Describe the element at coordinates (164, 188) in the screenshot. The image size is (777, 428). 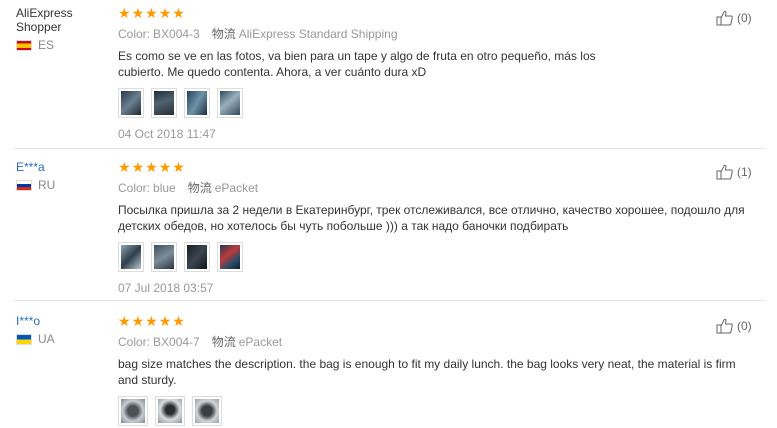
I see `color-value: blue` at that location.